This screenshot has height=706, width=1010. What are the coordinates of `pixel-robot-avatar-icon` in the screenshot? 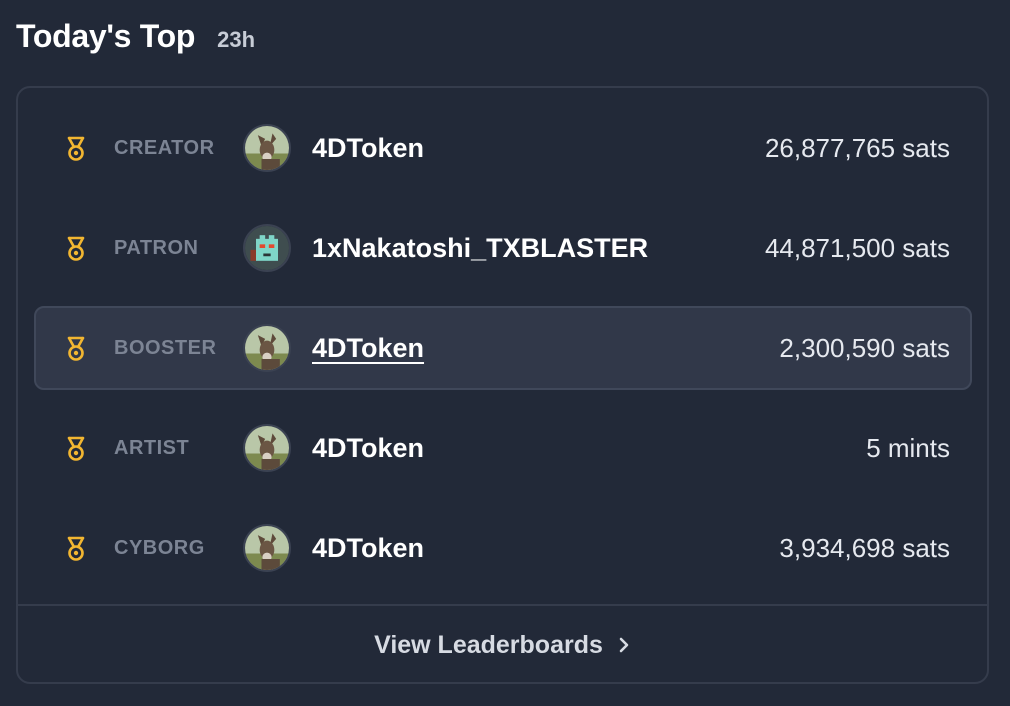 It's located at (267, 248).